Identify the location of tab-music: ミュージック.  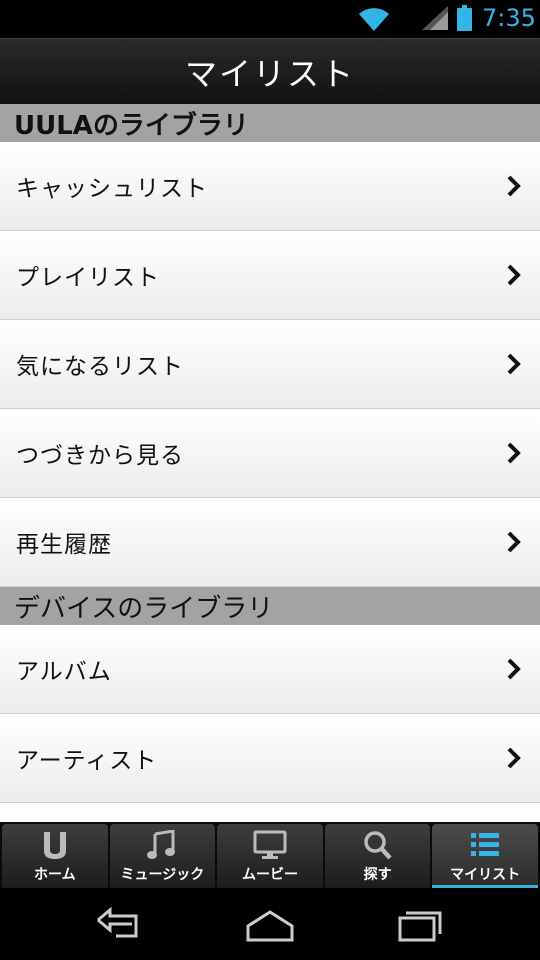
(162, 856).